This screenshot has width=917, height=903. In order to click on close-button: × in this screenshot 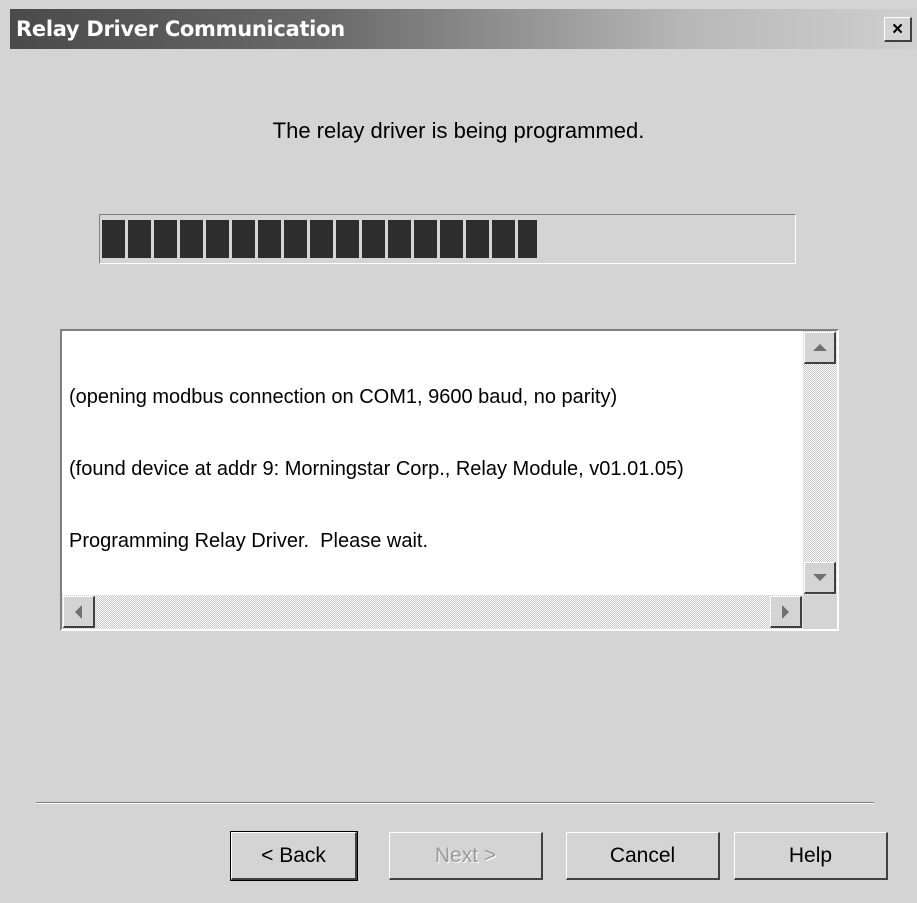, I will do `click(898, 29)`.